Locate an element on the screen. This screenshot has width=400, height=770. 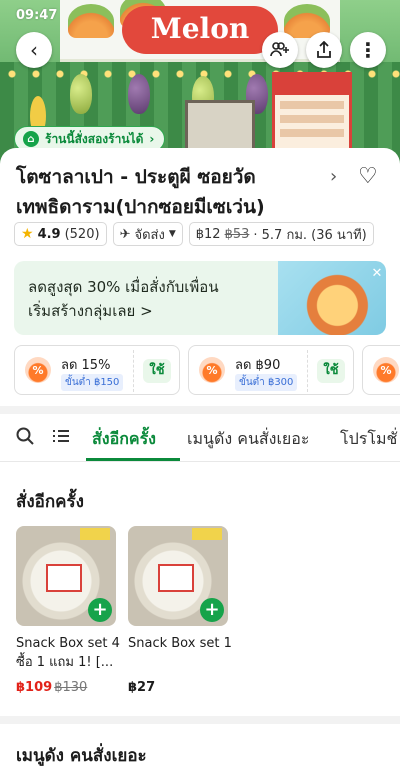
menu-list-icon is located at coordinates (61, 438).